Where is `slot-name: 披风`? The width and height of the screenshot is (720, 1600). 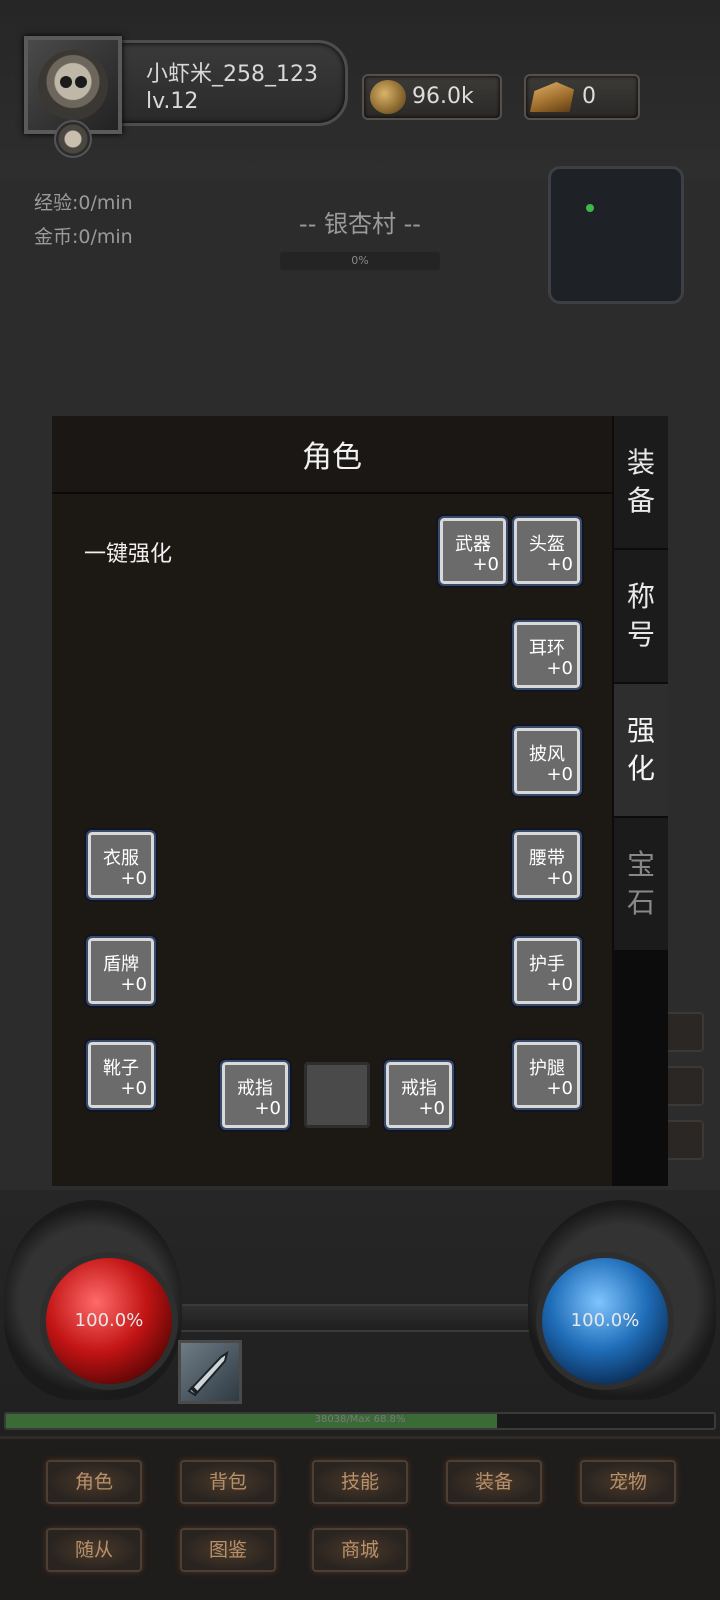 slot-name: 披风 is located at coordinates (547, 754).